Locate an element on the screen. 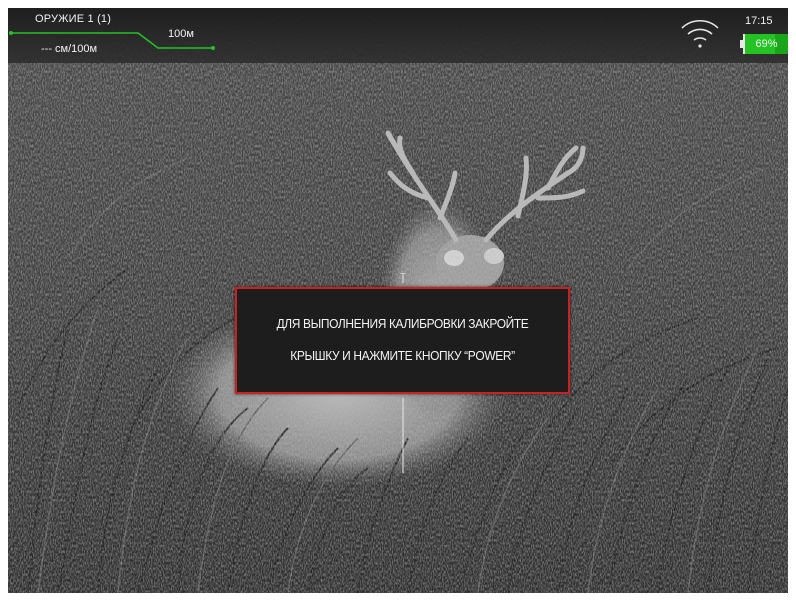 The image size is (796, 601). battery-percentage: 69% is located at coordinates (766, 44).